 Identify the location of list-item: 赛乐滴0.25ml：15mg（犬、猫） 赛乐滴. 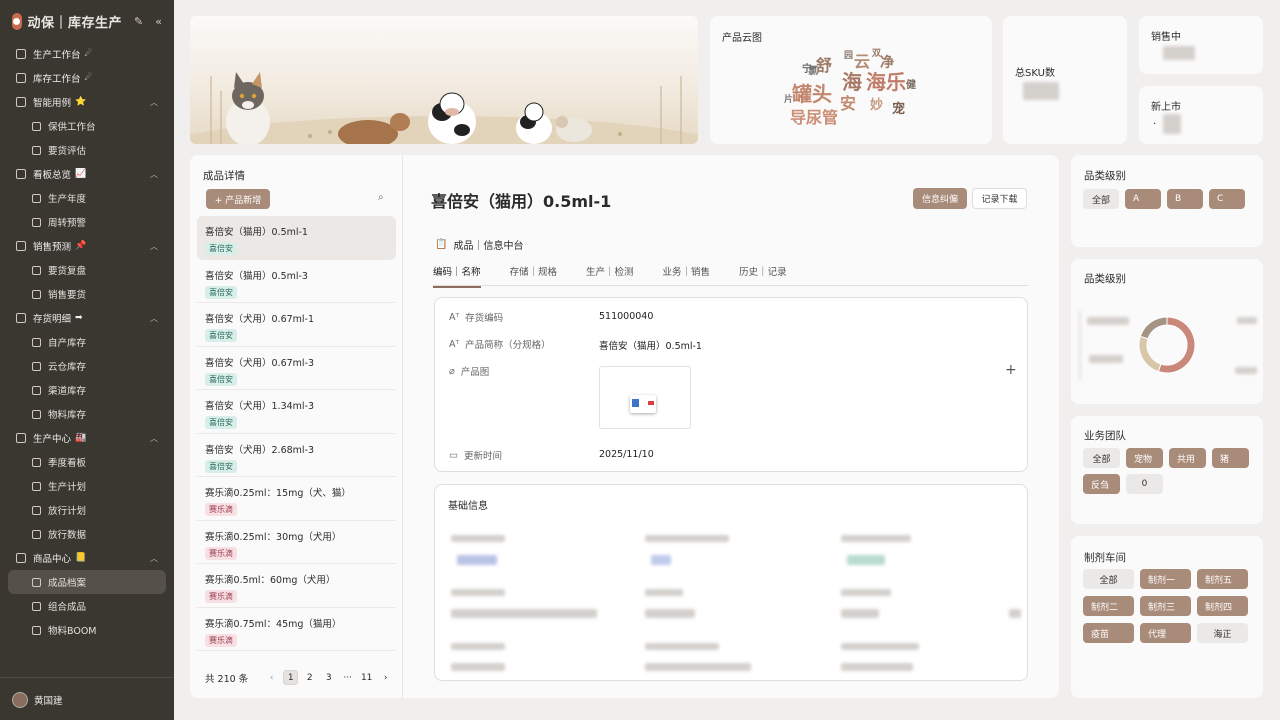
(296, 499).